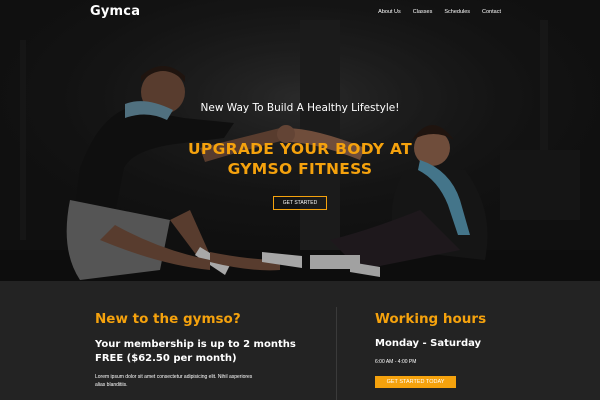 The width and height of the screenshot is (600, 400). I want to click on hero-tagline: New Way To Build A Healthy Lifestyle!, so click(300, 108).